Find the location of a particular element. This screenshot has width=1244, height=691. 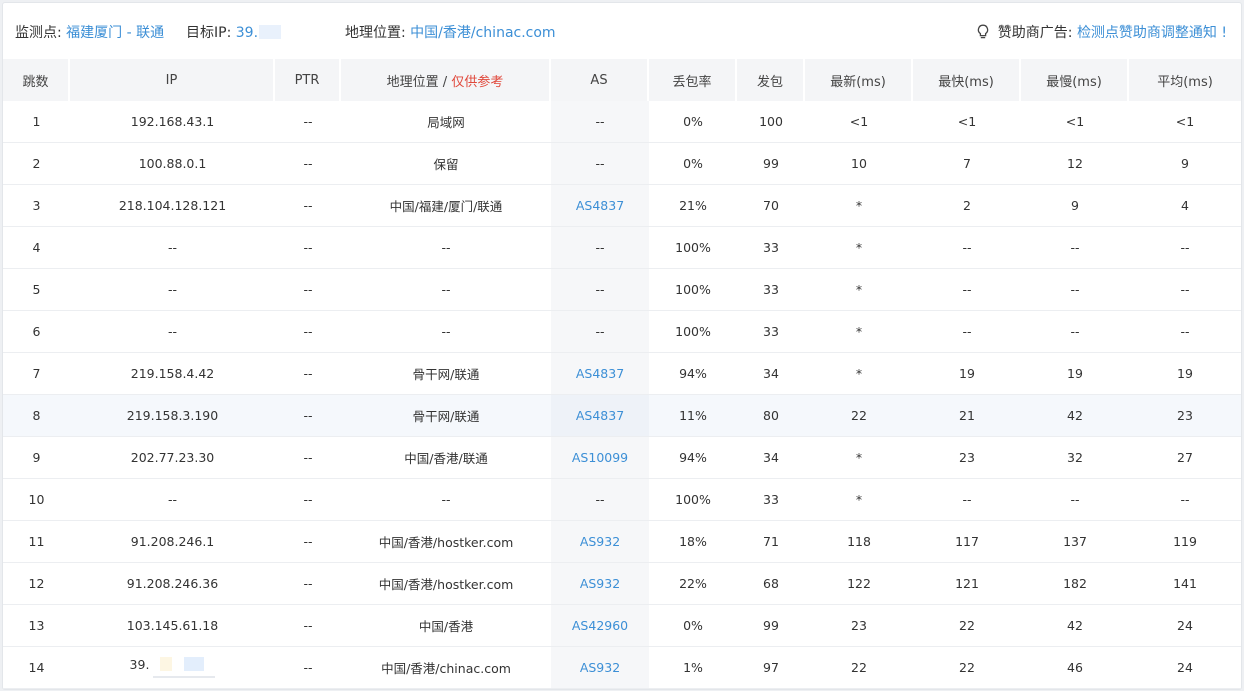

cell-sent: 100 is located at coordinates (771, 122).